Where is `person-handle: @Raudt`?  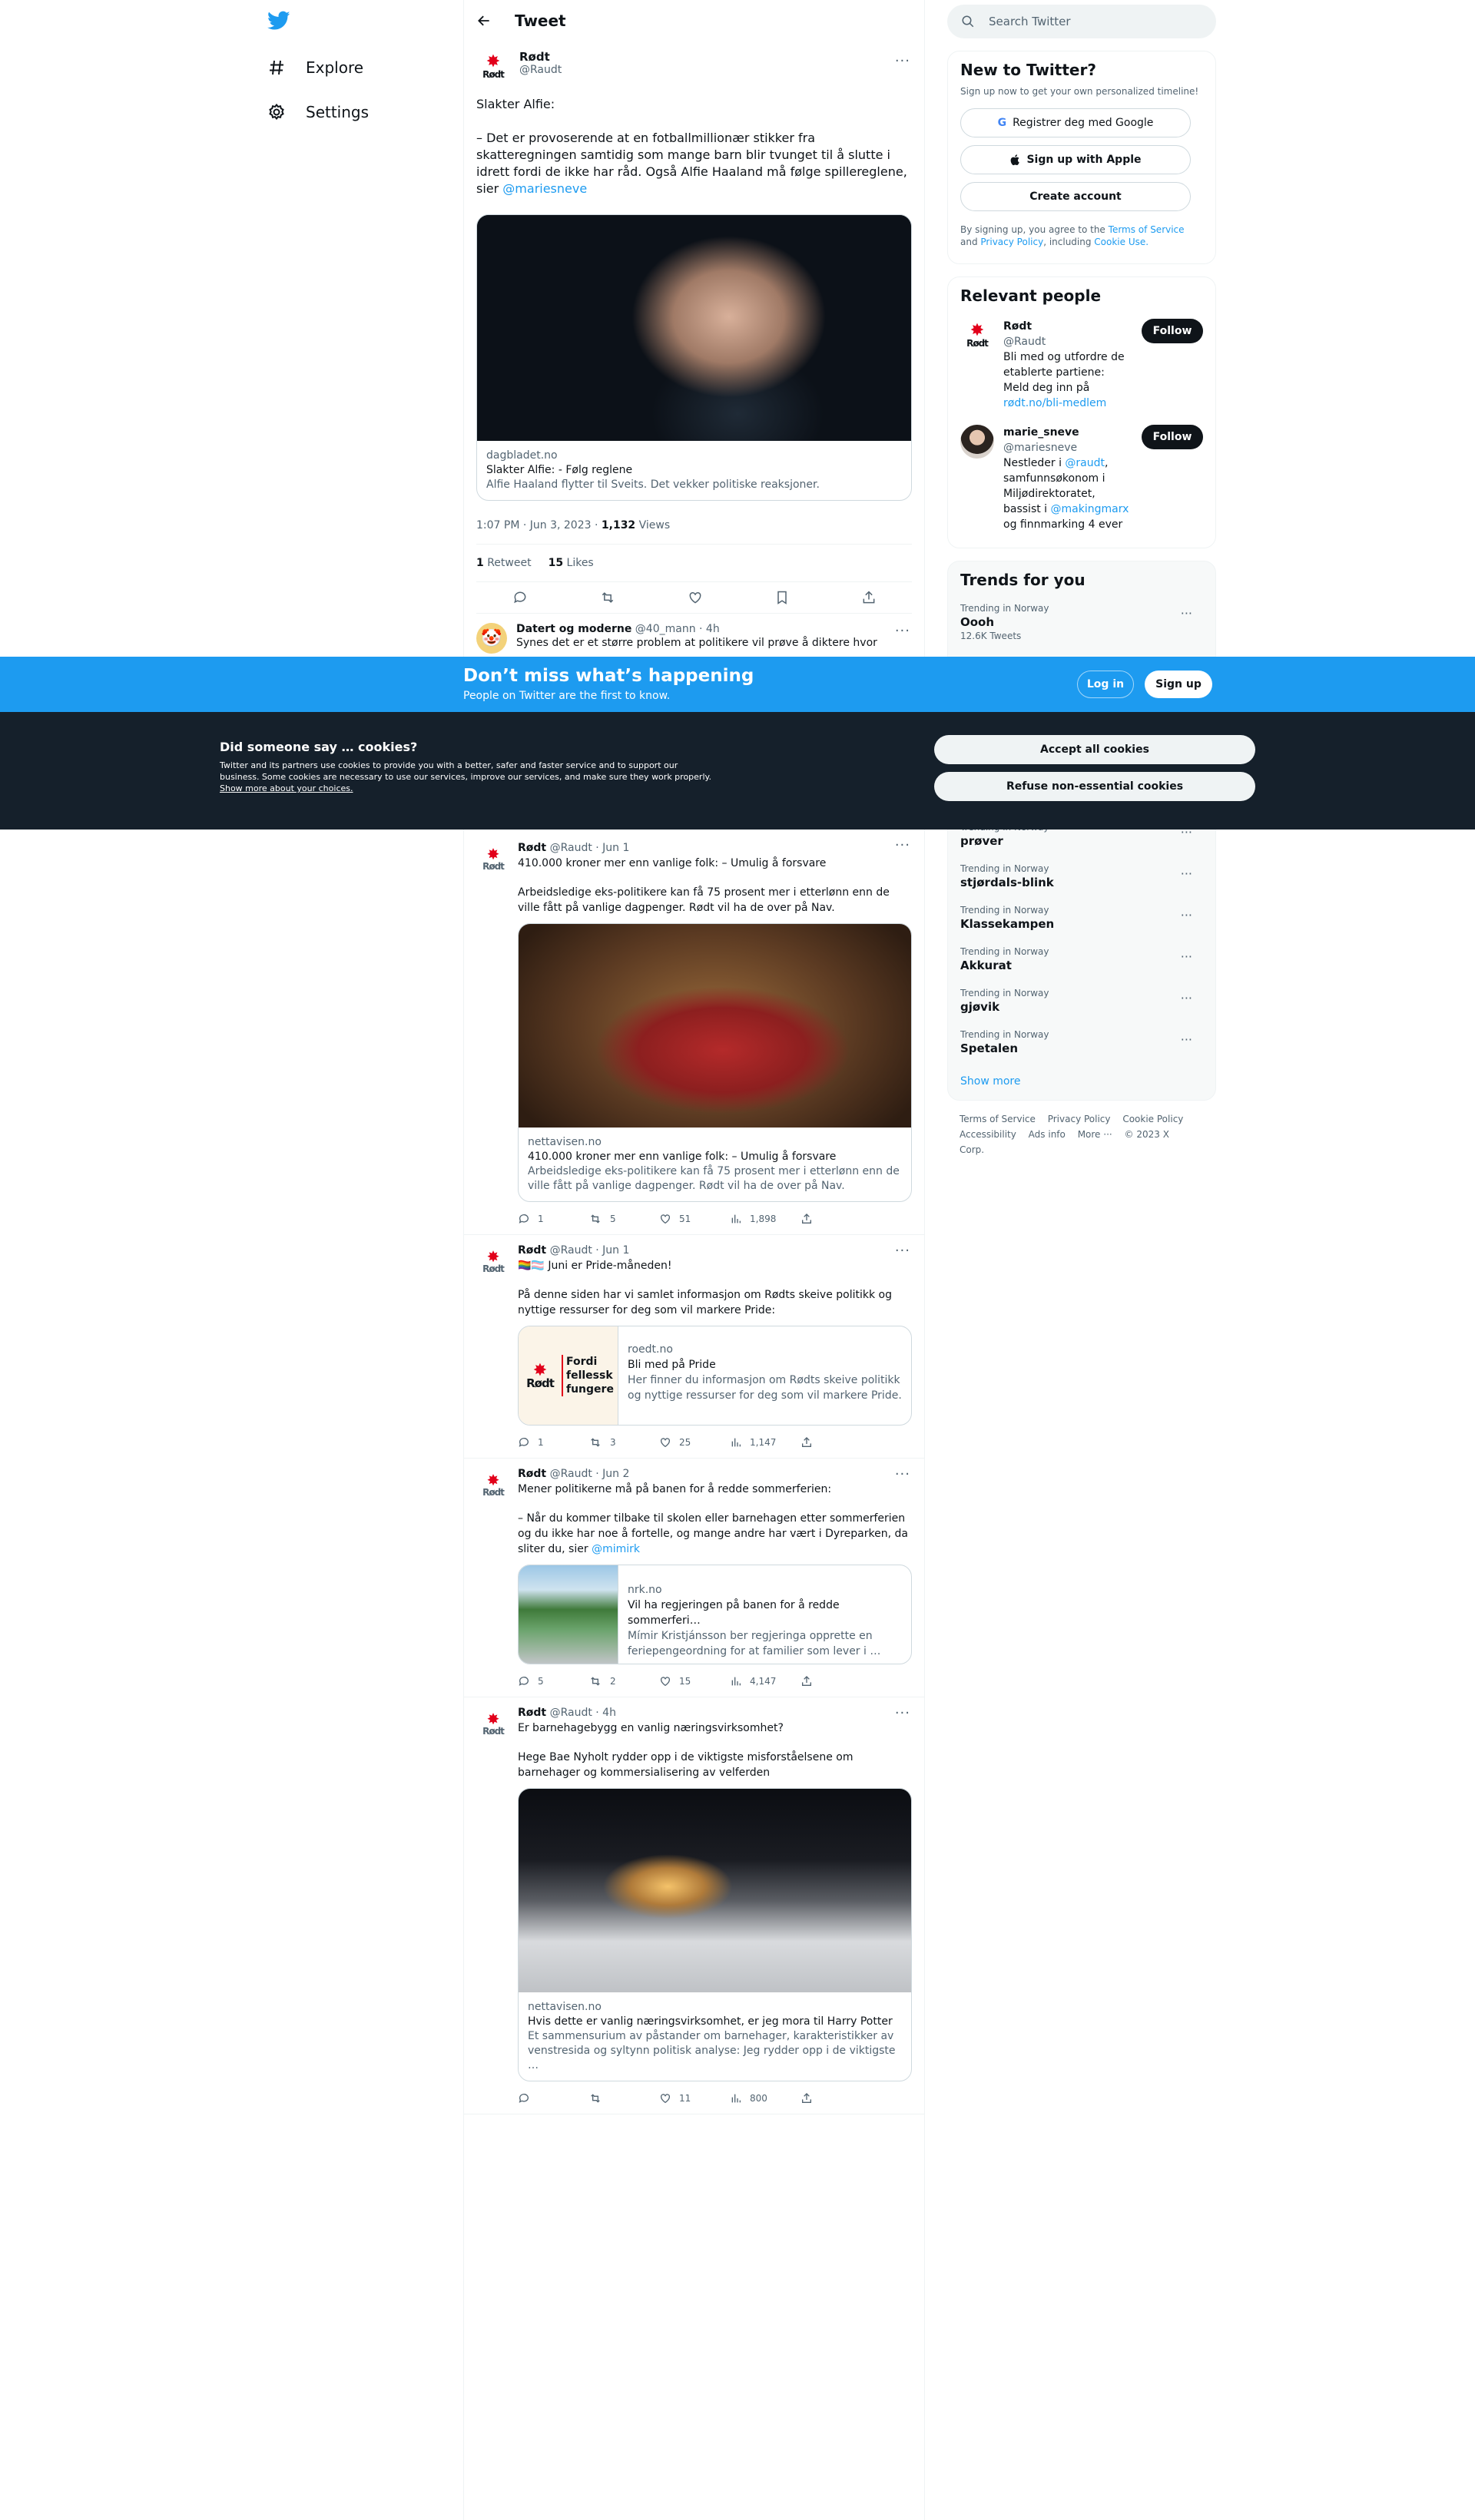 person-handle: @Raudt is located at coordinates (1067, 342).